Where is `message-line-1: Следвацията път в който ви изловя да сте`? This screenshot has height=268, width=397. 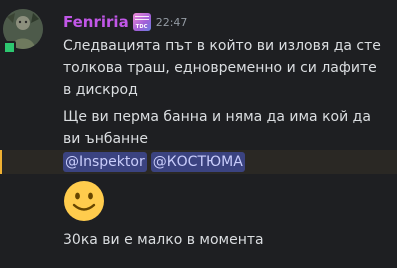
message-line-1: Следвацията път в който ви изловя да сте is located at coordinates (222, 46).